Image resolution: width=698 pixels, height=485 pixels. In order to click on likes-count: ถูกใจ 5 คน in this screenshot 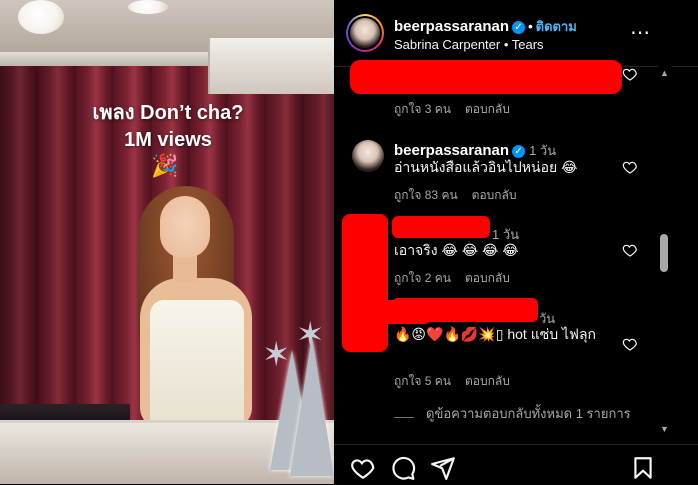, I will do `click(422, 381)`.